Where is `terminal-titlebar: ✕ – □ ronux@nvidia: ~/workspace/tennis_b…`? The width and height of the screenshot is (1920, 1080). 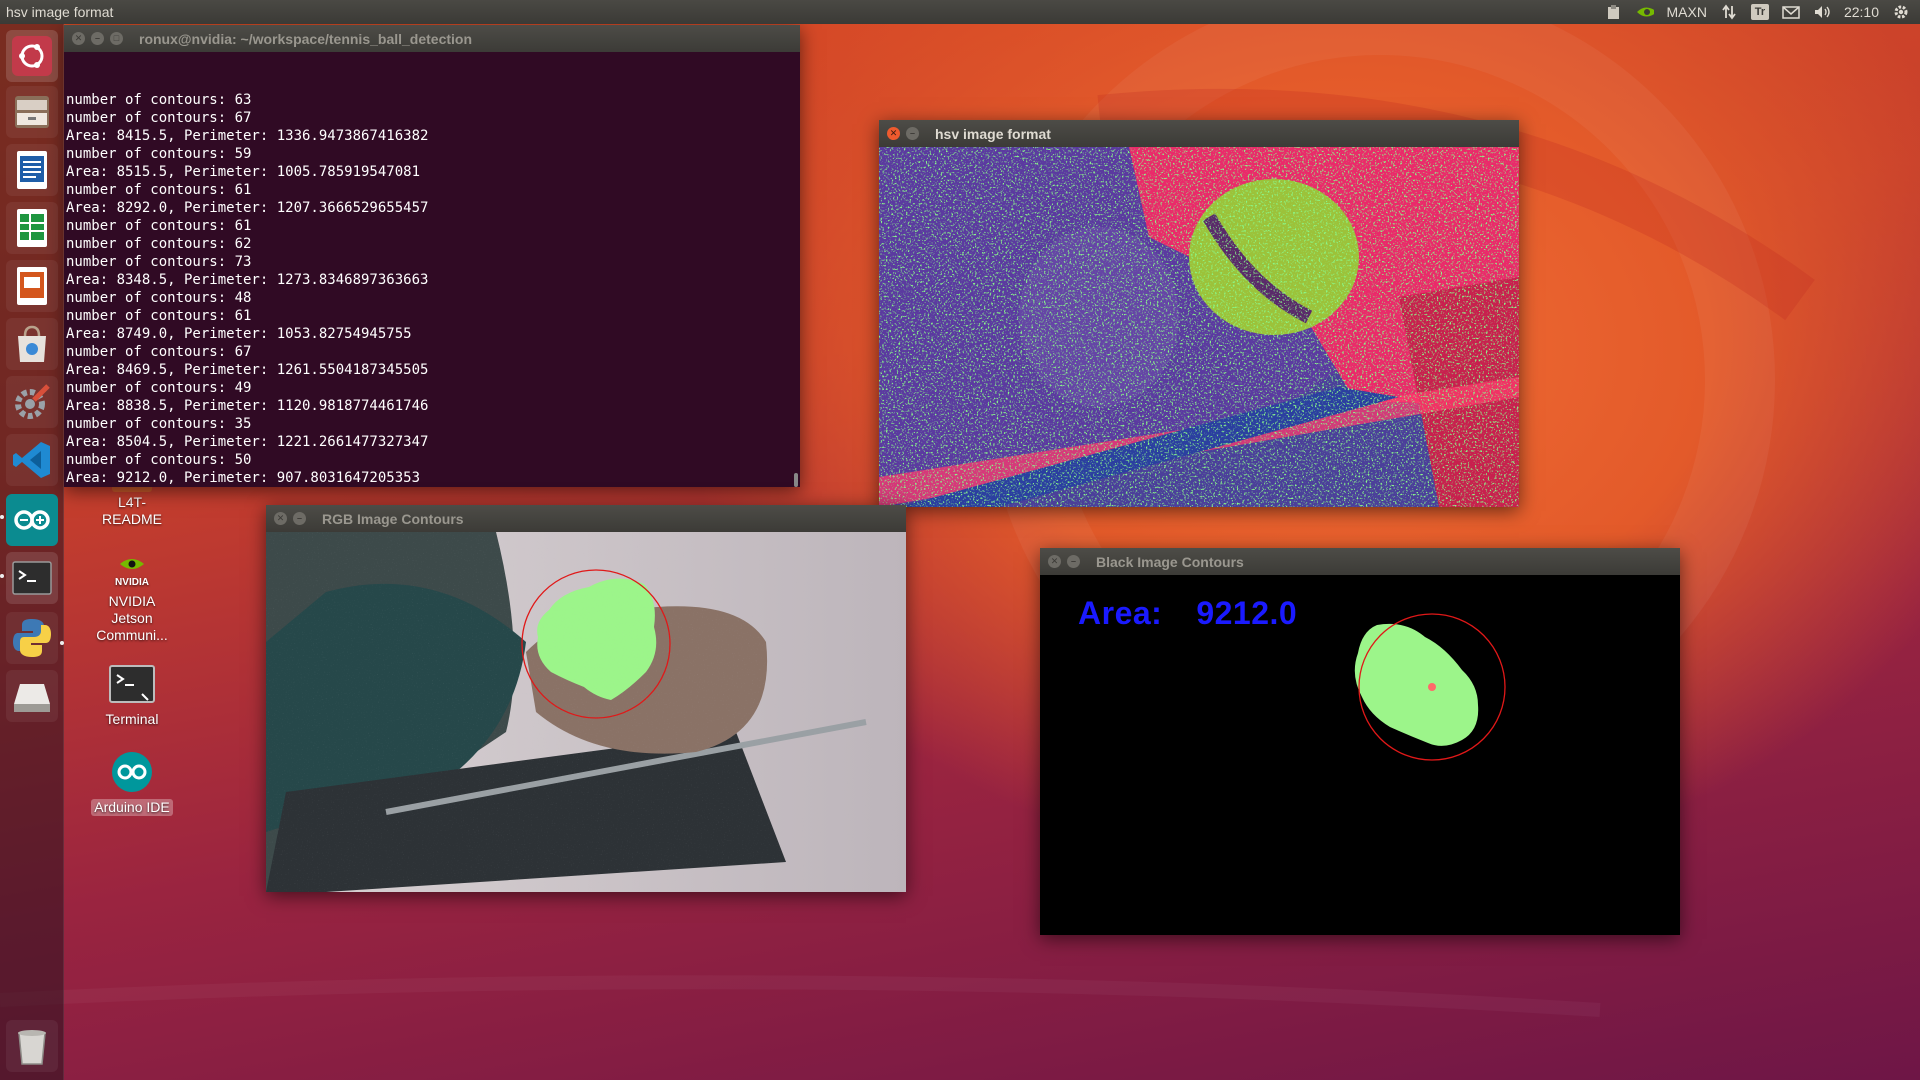
terminal-titlebar: ✕ – □ ronux@nvidia: ~/workspace/tennis_b… is located at coordinates (432, 38).